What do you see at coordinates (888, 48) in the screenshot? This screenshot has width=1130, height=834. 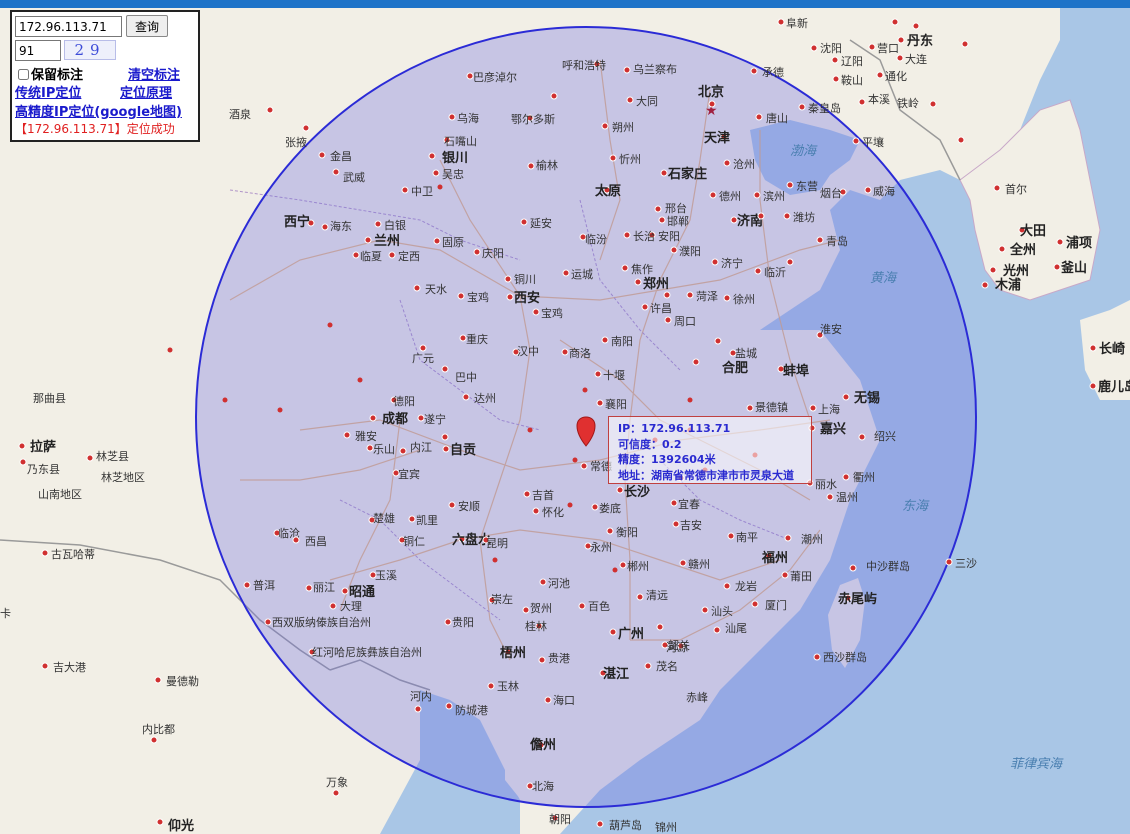 I see `svg-text: 营口` at bounding box center [888, 48].